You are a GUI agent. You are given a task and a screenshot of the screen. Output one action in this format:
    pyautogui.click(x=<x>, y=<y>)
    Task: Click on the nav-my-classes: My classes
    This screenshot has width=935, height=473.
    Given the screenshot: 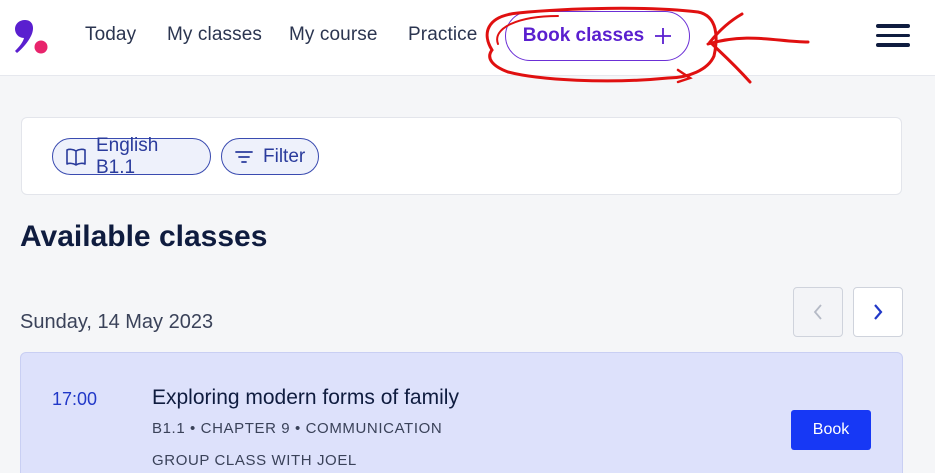 What is the action you would take?
    pyautogui.click(x=214, y=35)
    